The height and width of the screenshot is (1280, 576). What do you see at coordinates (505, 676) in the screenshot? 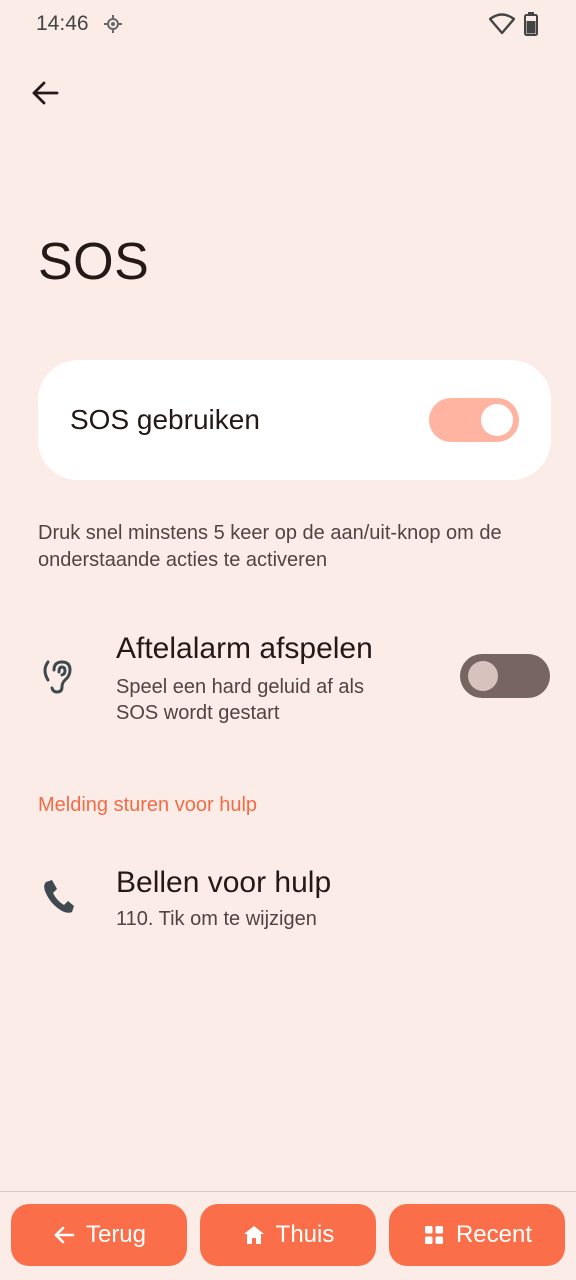
I see `countdown-alarm-switch` at bounding box center [505, 676].